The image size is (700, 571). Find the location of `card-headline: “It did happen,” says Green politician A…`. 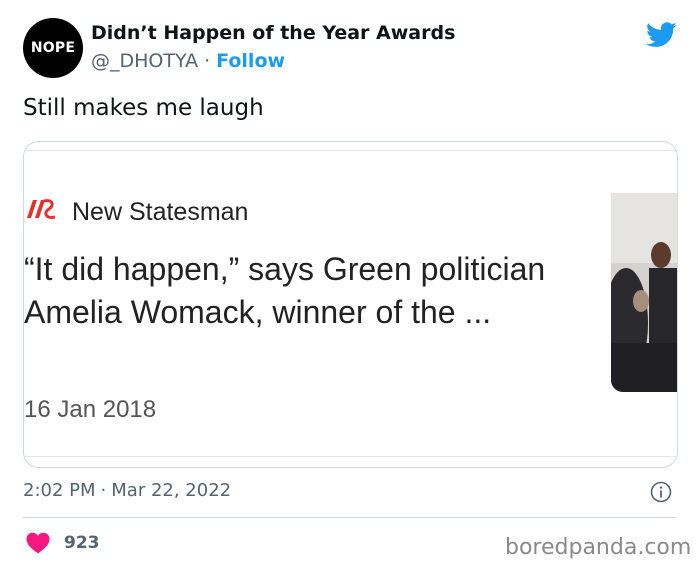

card-headline: “It did happen,” says Green politician A… is located at coordinates (285, 290).